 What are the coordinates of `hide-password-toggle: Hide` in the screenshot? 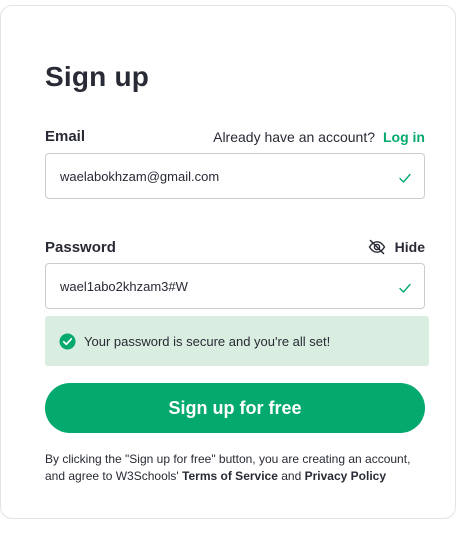 It's located at (396, 247).